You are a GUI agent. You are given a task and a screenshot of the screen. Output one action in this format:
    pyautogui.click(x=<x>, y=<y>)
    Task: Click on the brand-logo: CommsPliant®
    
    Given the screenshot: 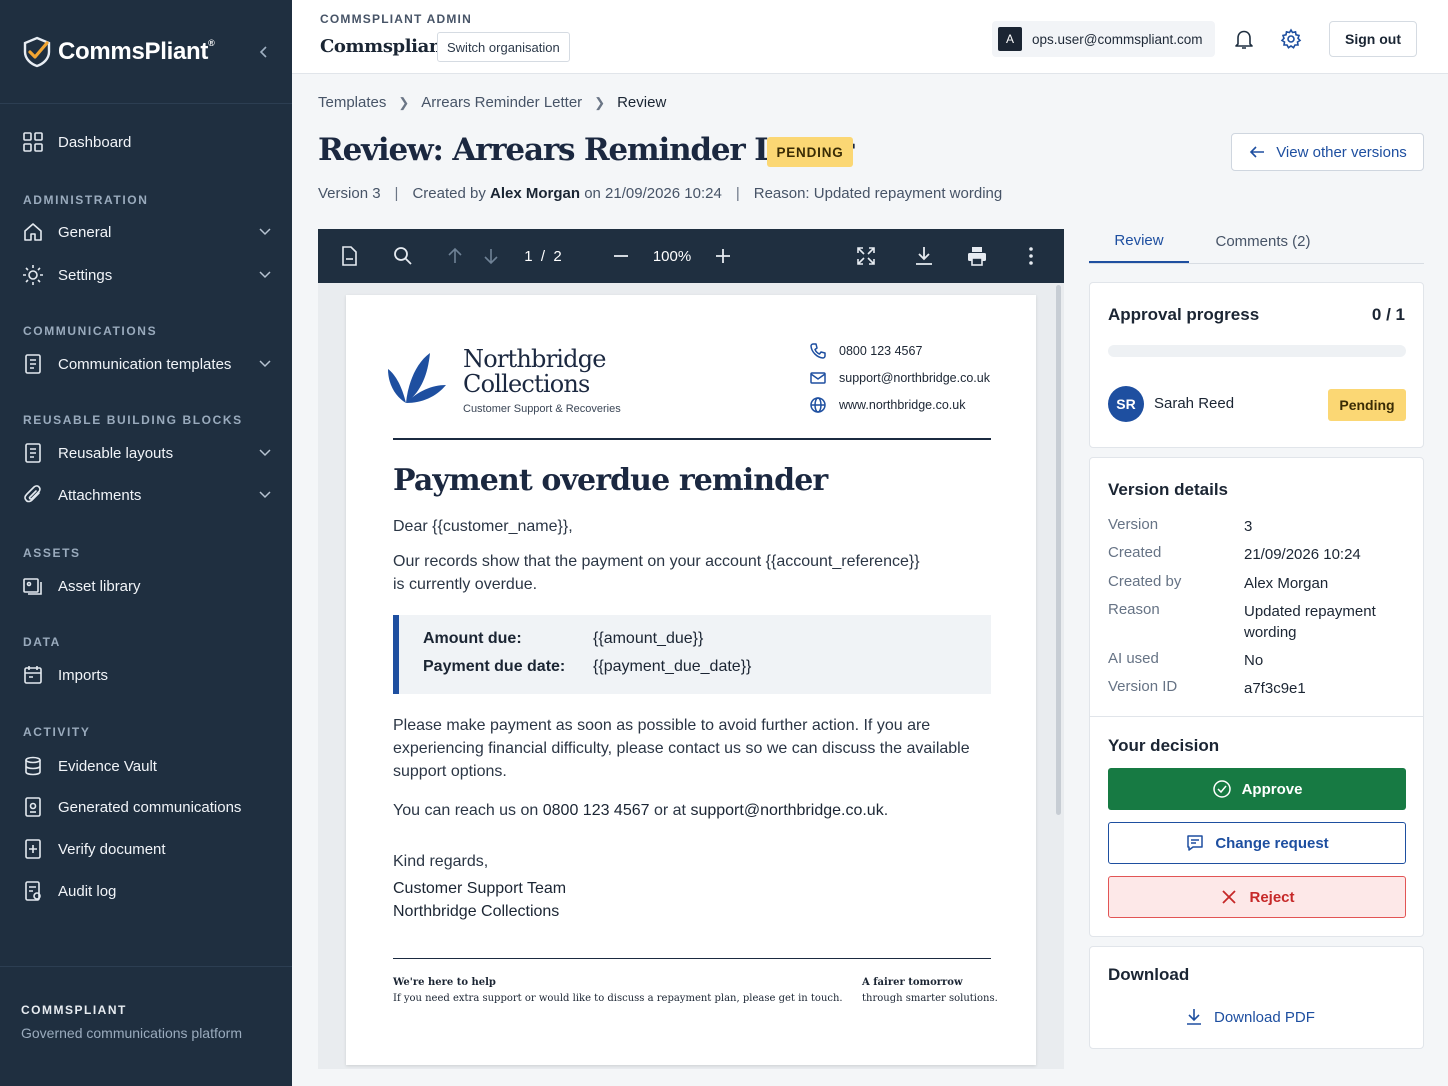 What is the action you would take?
    pyautogui.click(x=136, y=52)
    